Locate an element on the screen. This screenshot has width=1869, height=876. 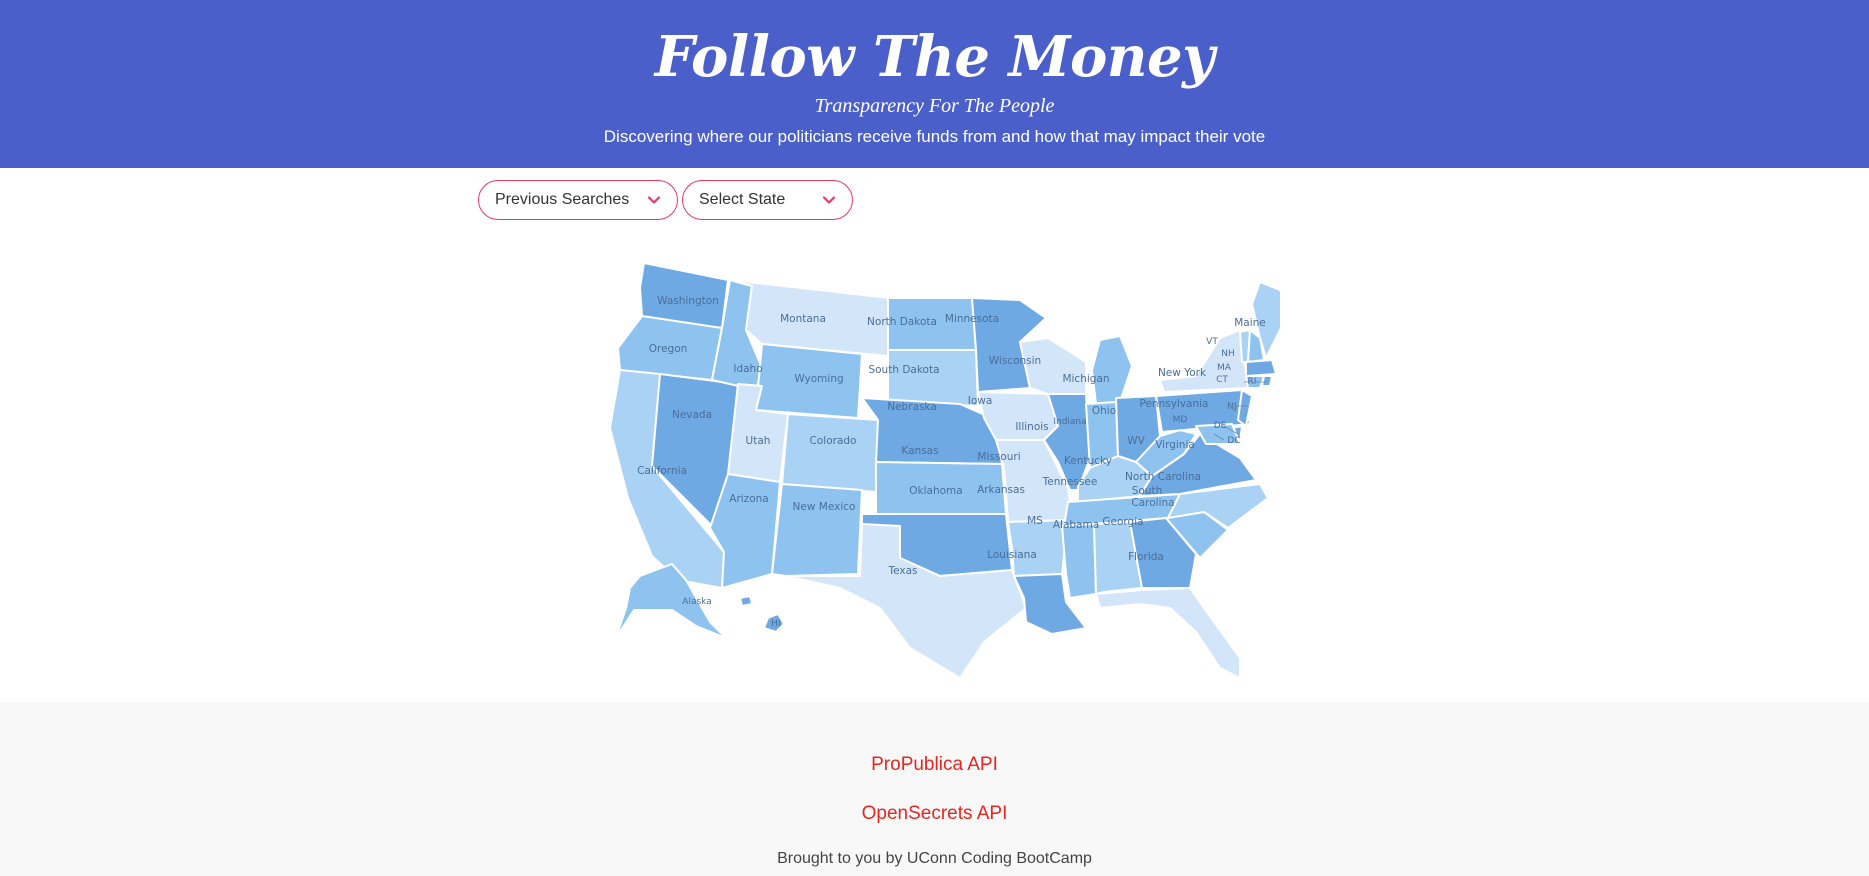
select-state-label: Select State is located at coordinates (742, 199).